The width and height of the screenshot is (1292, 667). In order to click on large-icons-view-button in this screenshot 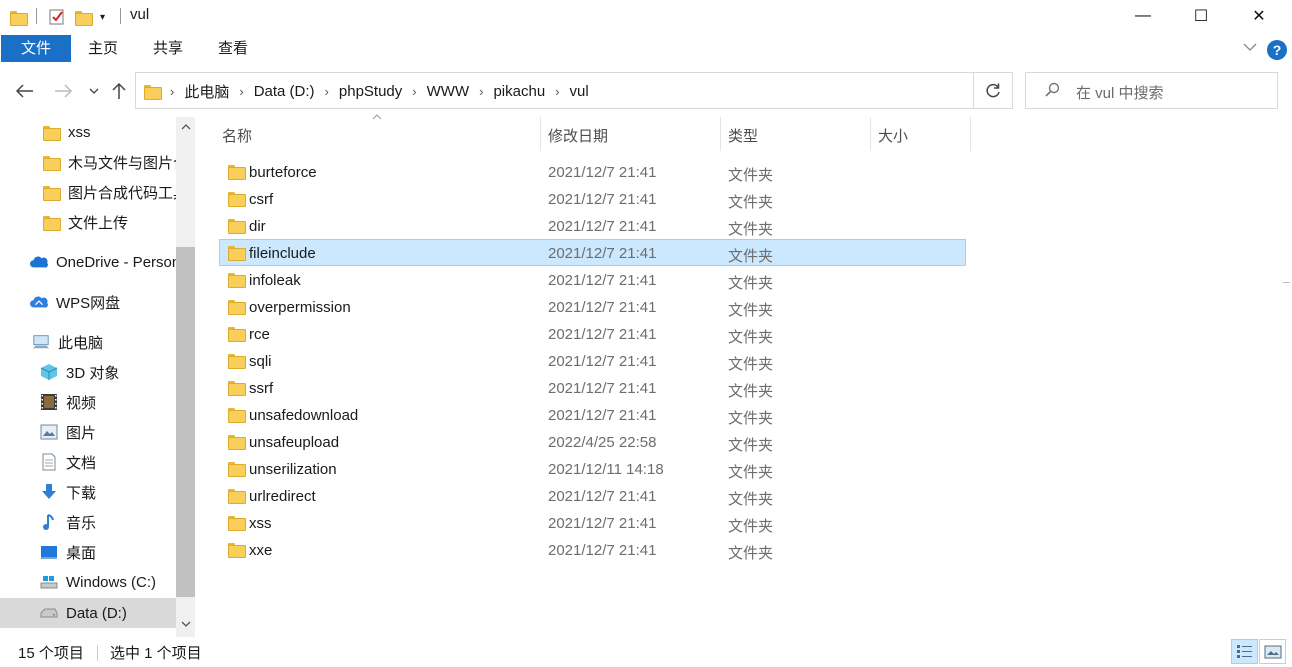, I will do `click(1272, 651)`.